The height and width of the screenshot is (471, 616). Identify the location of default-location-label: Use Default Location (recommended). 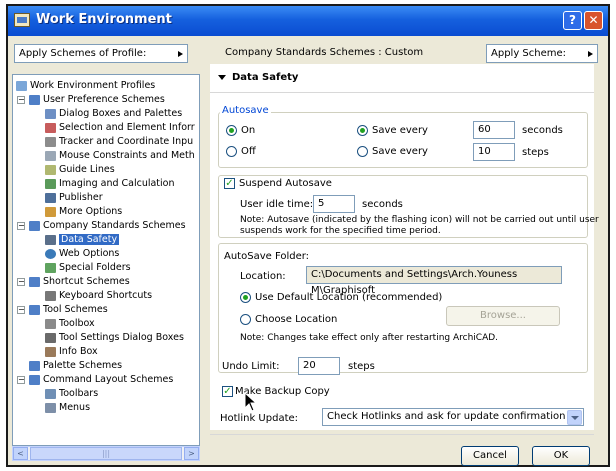
(349, 297).